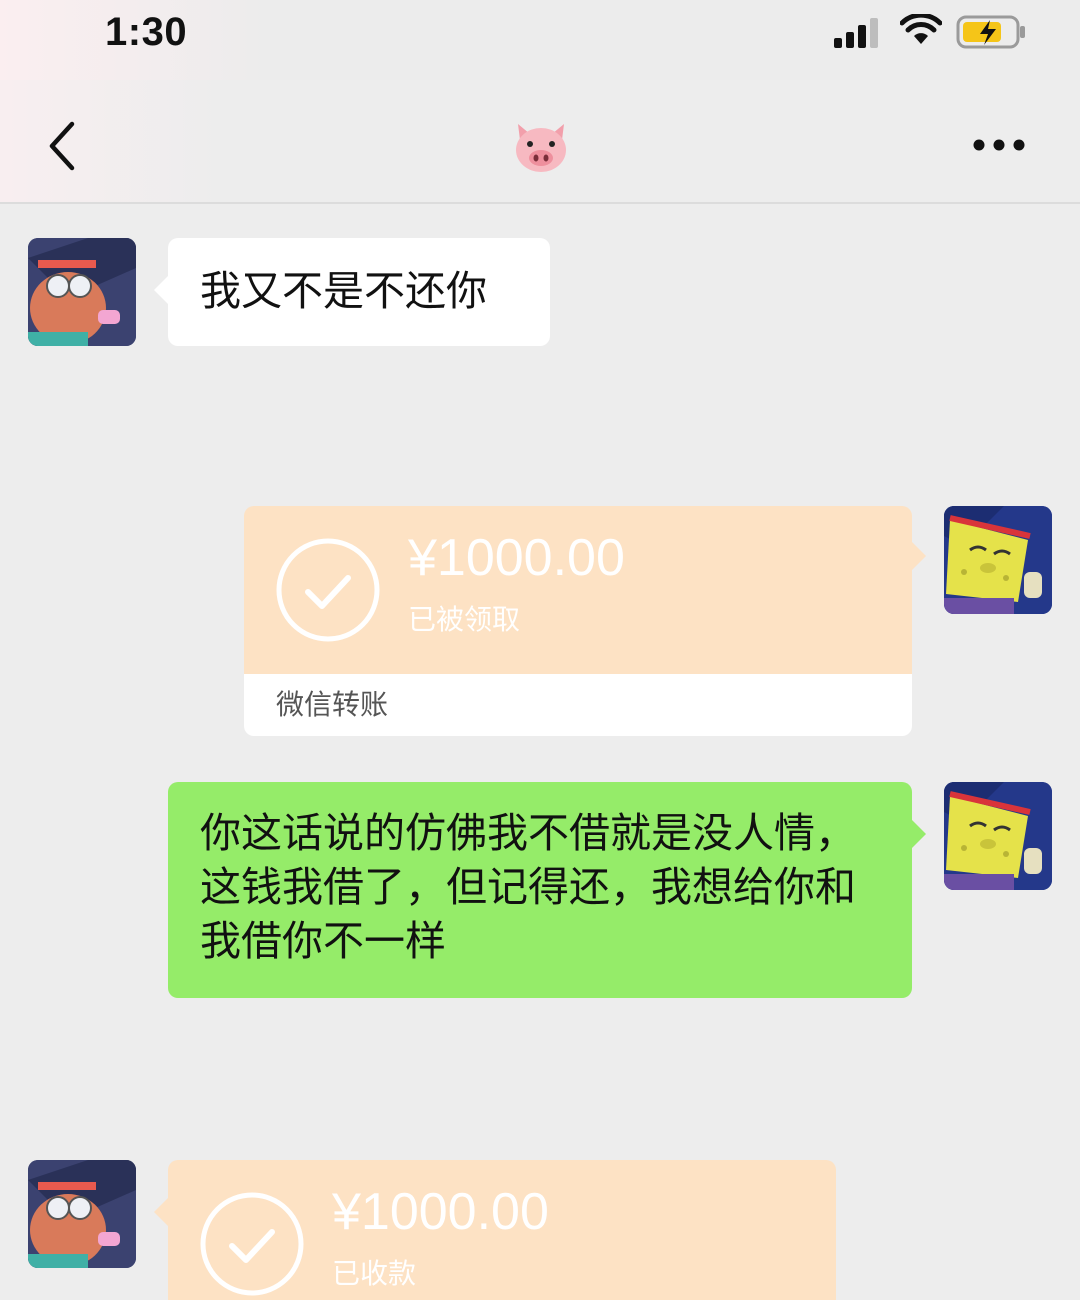 This screenshot has width=1080, height=1300. What do you see at coordinates (62, 146) in the screenshot?
I see `chevron-left-icon` at bounding box center [62, 146].